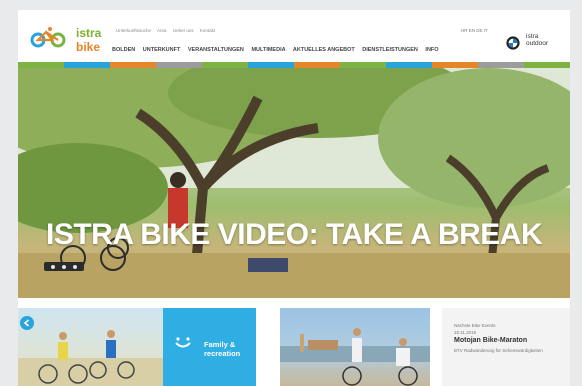 This screenshot has width=582, height=386. I want to click on utility-link: Kontakt, so click(207, 30).